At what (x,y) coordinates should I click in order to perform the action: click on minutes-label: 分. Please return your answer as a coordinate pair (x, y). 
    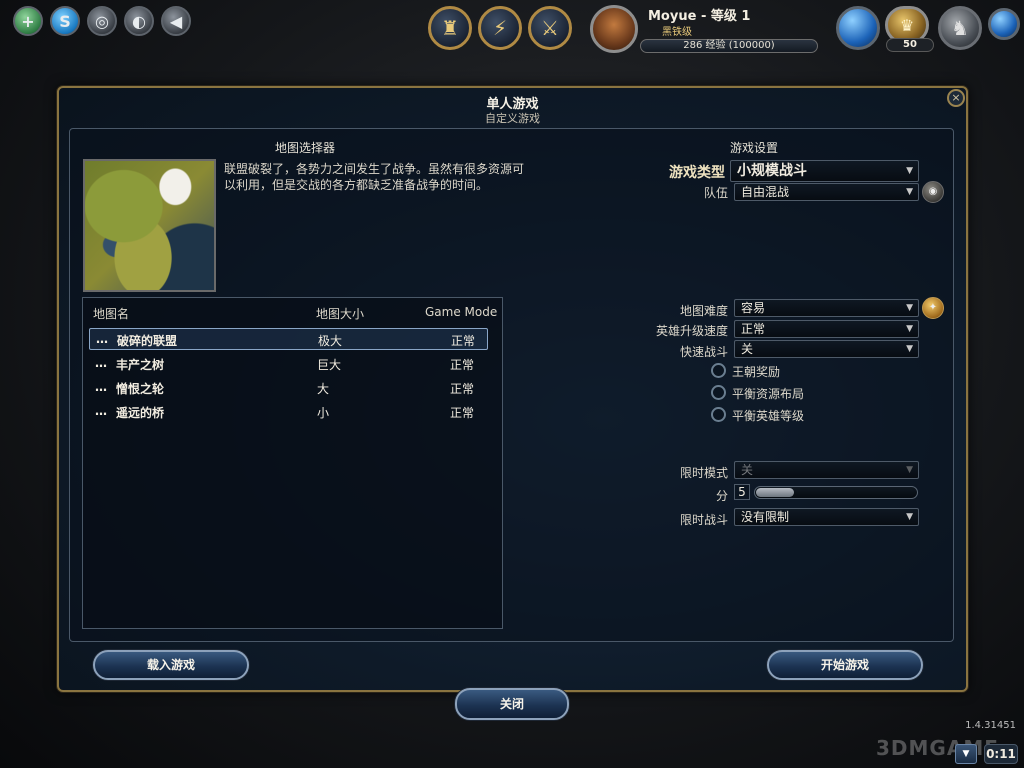
    Looking at the image, I should click on (721, 496).